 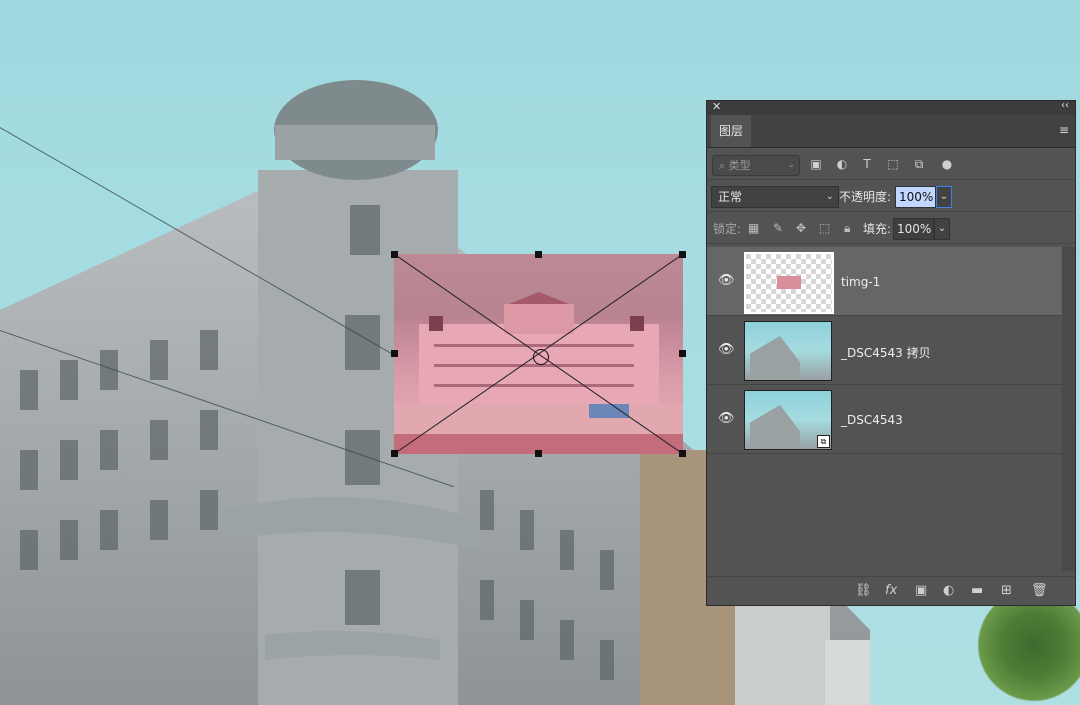 What do you see at coordinates (724, 165) in the screenshot?
I see `search-icon: ⌕` at bounding box center [724, 165].